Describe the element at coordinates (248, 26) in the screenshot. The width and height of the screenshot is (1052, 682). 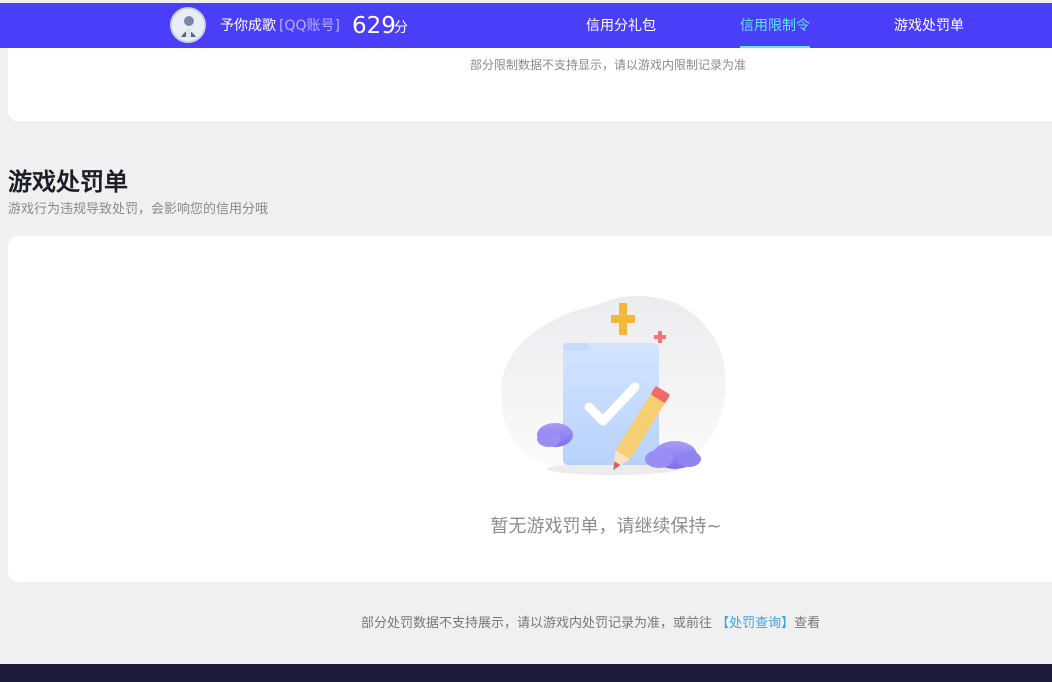
I see `user-nickname: 予你成歌` at that location.